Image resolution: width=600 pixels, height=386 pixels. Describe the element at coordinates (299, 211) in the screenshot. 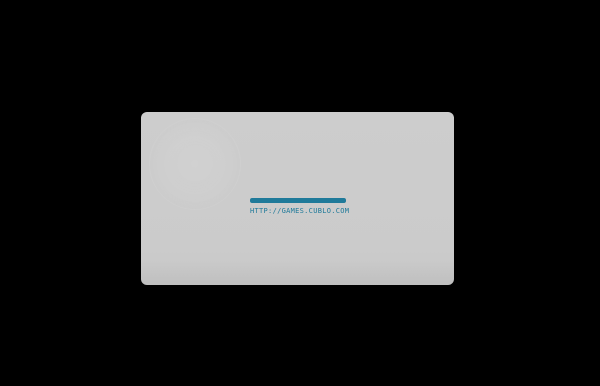

I see `site-url-link: HTTP://GAMES.CUBLO.COM` at that location.